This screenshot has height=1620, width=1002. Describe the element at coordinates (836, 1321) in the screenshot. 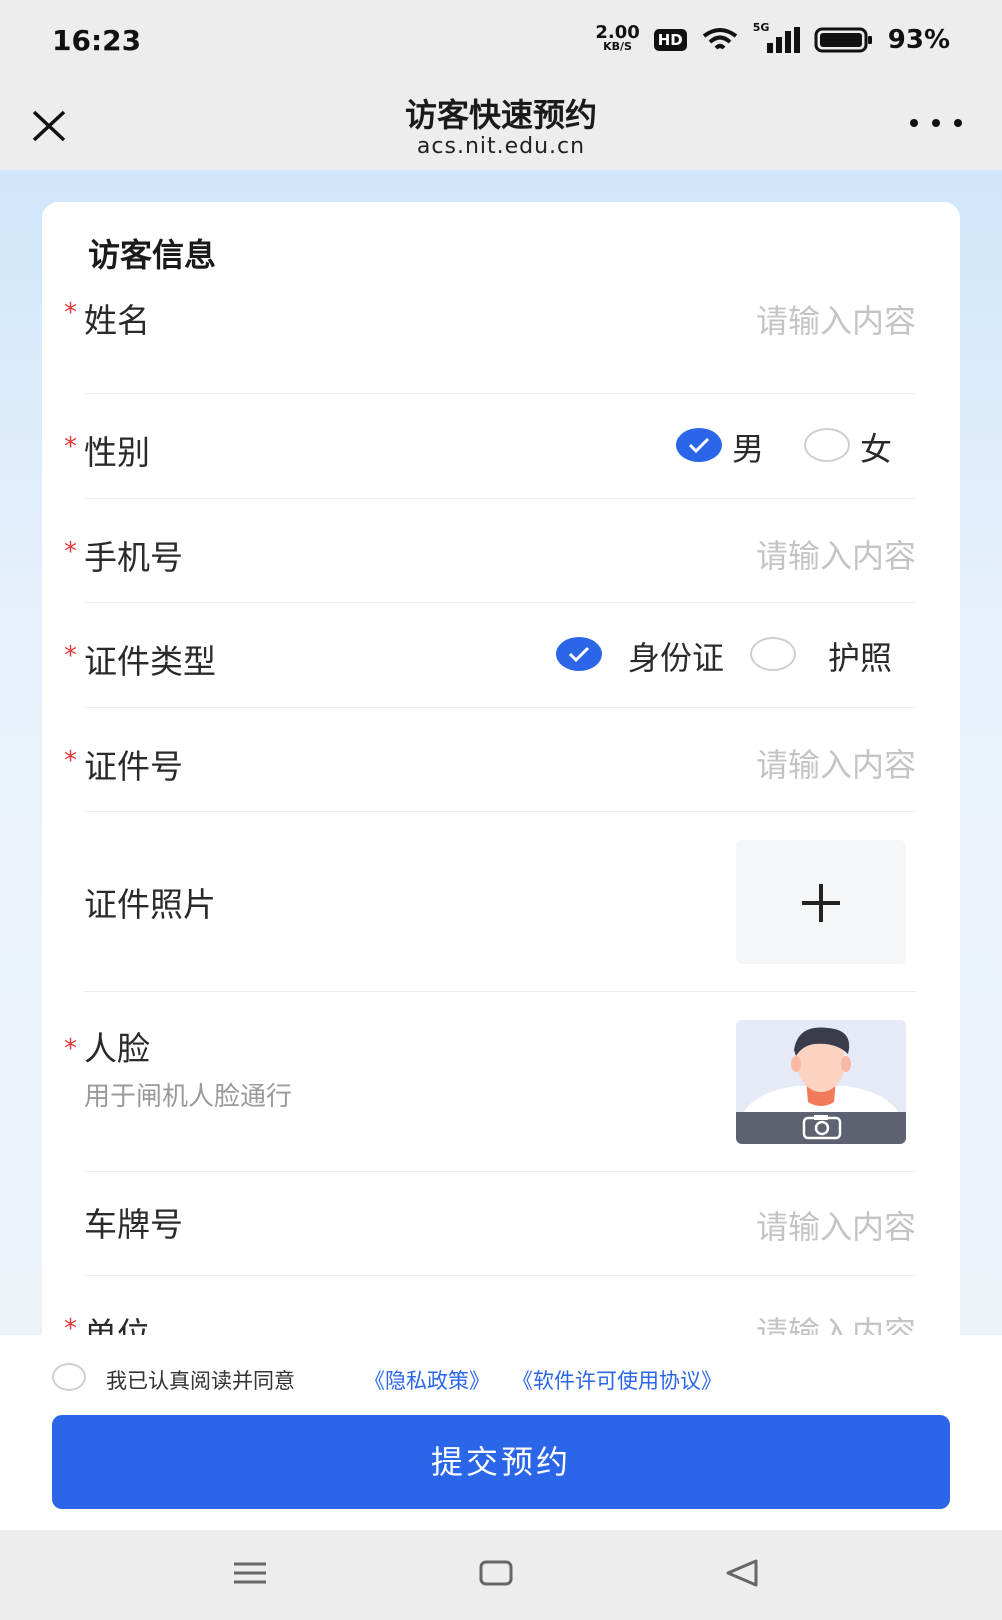

I see `unit-input: 请输入内容` at that location.